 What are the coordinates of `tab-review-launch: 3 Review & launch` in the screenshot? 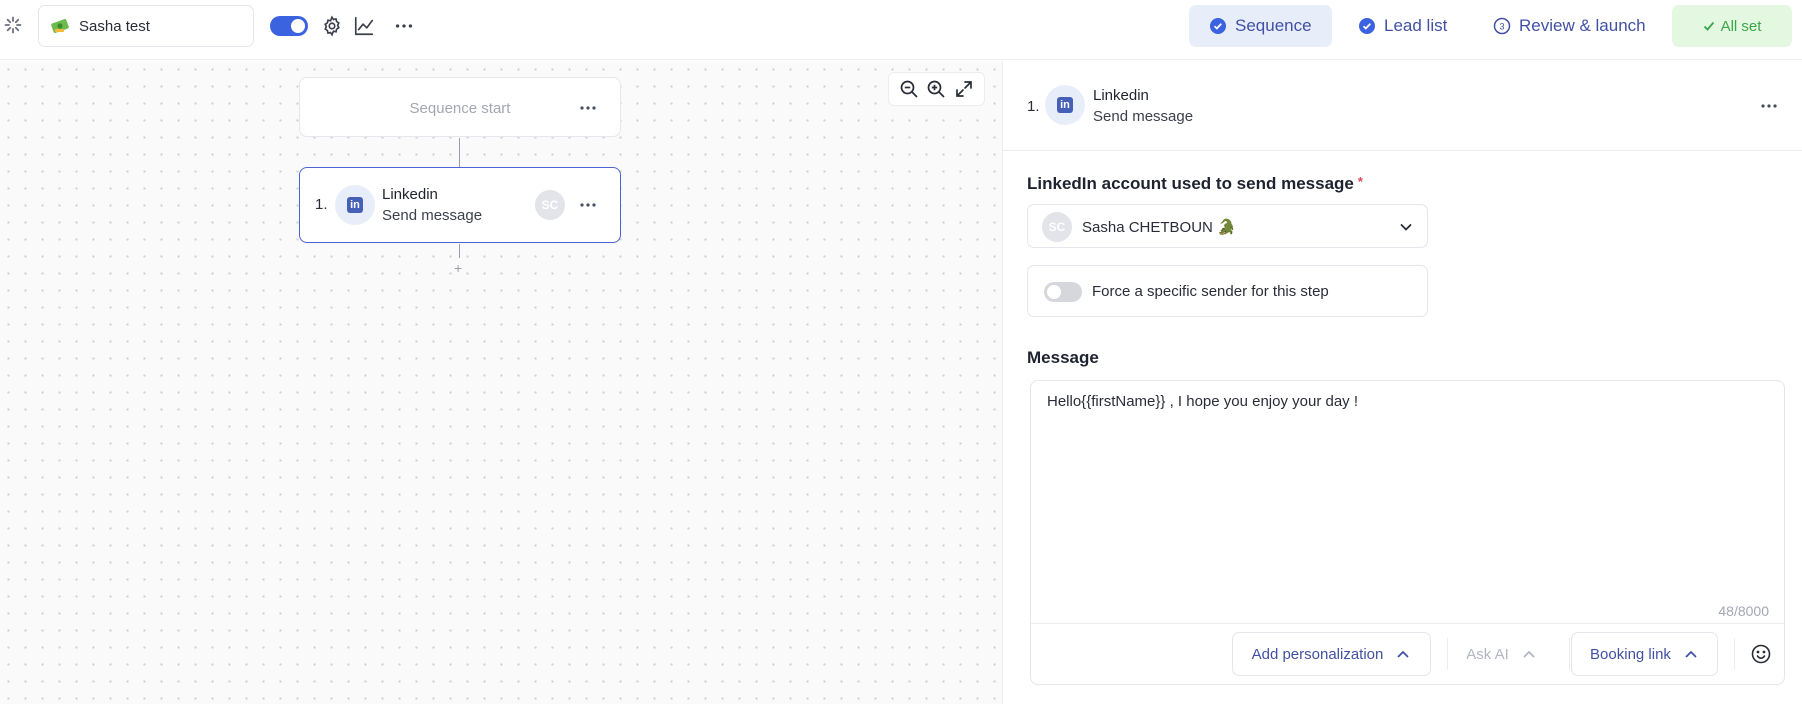 It's located at (1569, 26).